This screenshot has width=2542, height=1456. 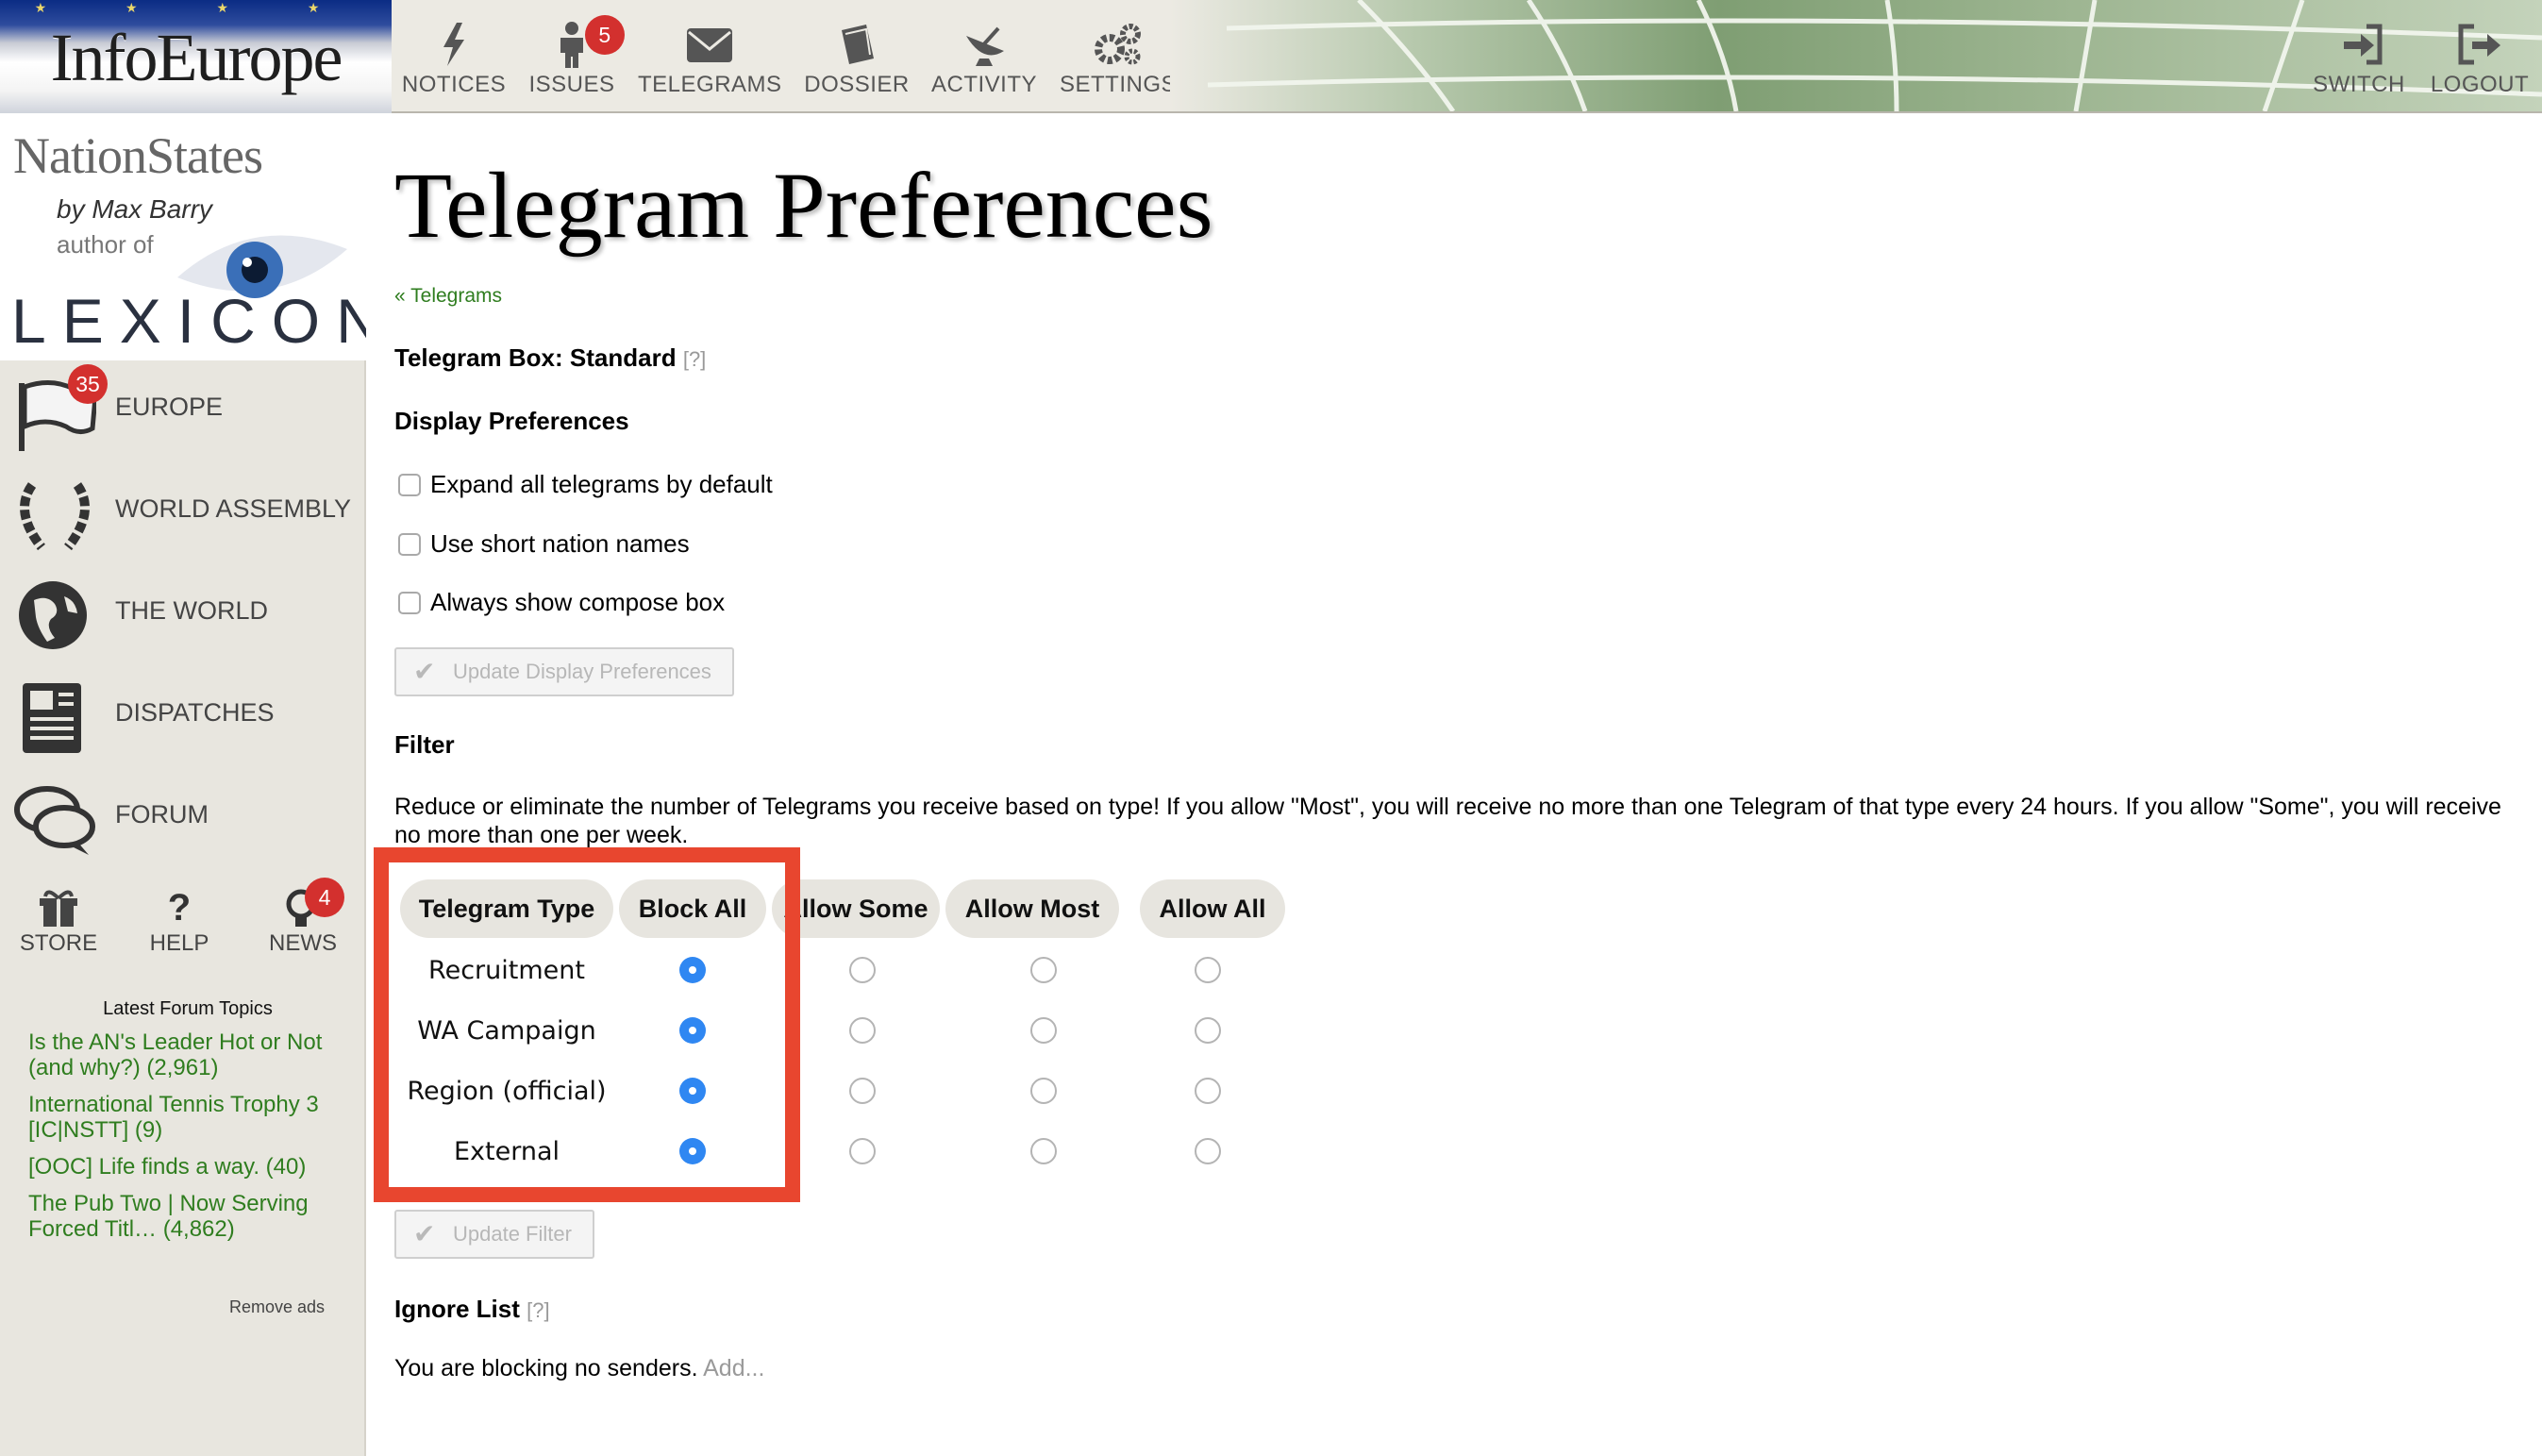 What do you see at coordinates (856, 56) in the screenshot?
I see `nav-dossier: DOSSIER` at bounding box center [856, 56].